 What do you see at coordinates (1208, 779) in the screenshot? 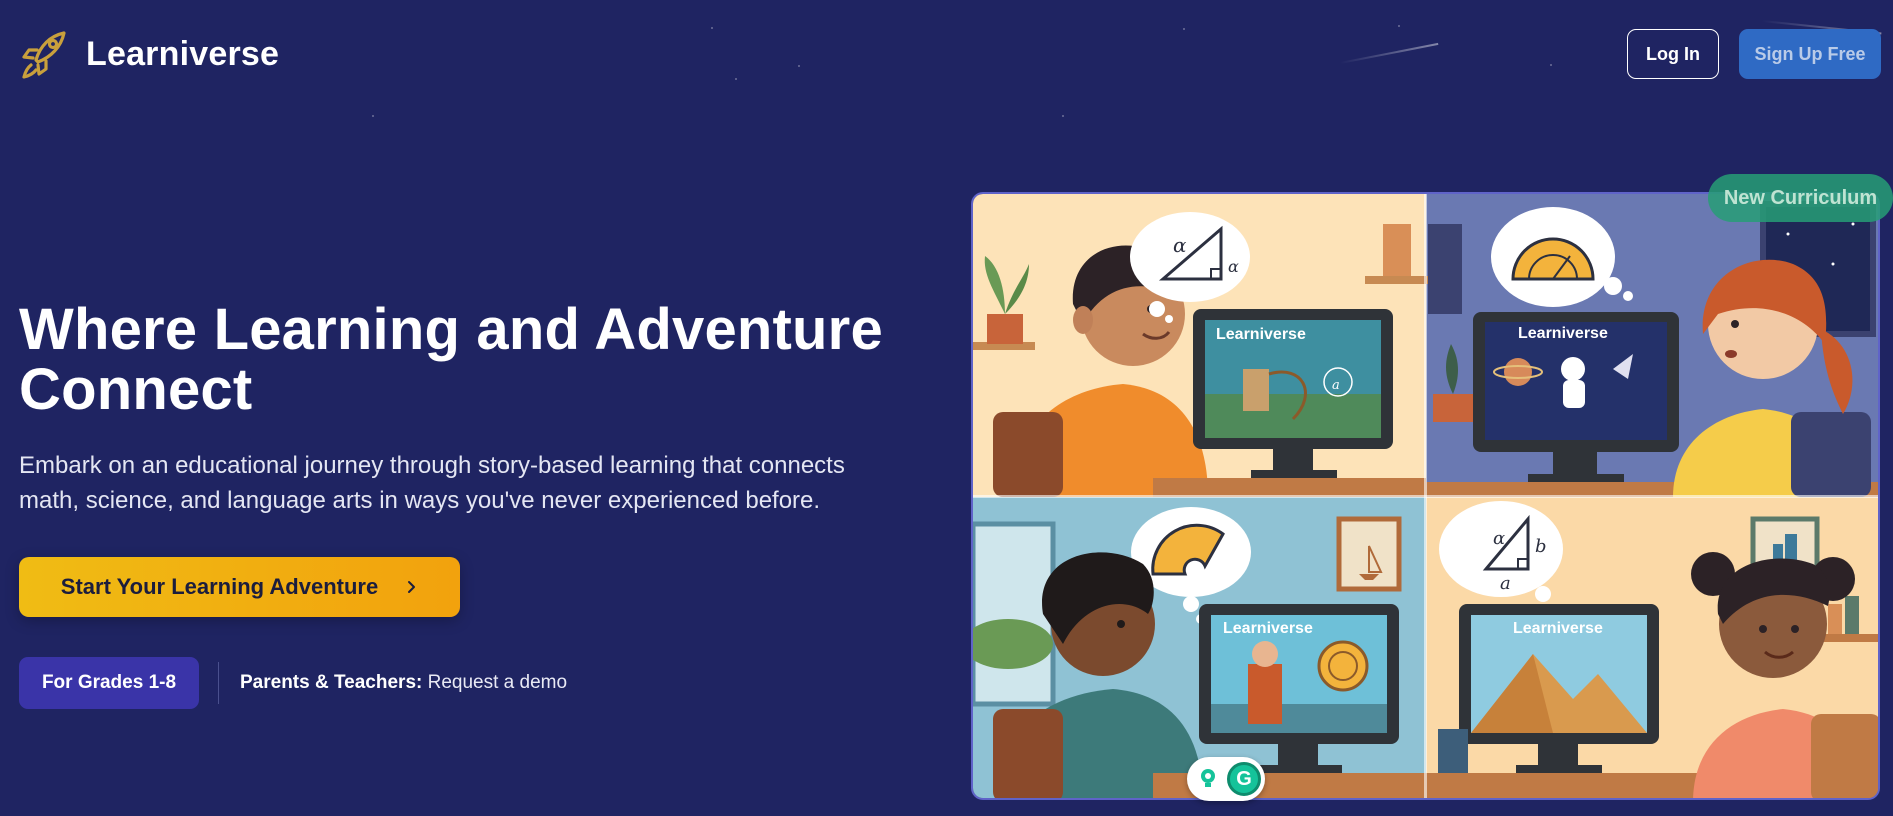
I see `lightbulb-icon` at bounding box center [1208, 779].